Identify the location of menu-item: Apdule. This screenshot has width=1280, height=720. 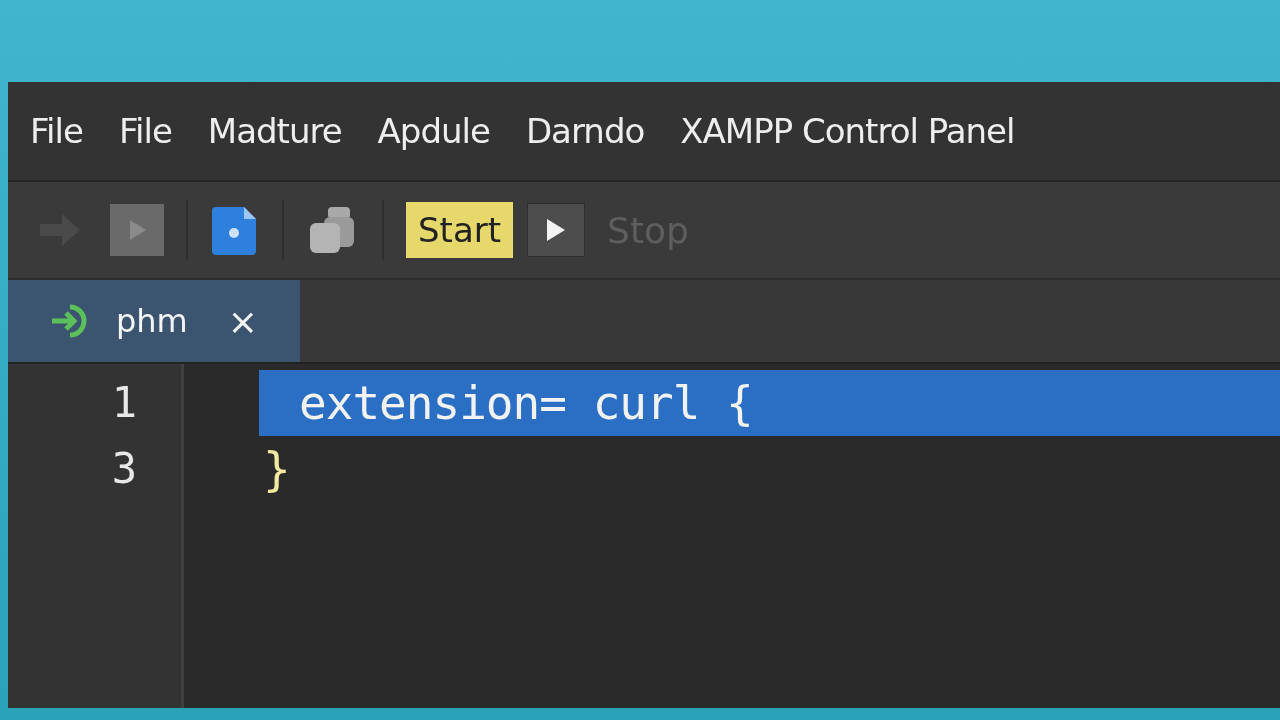
(433, 131).